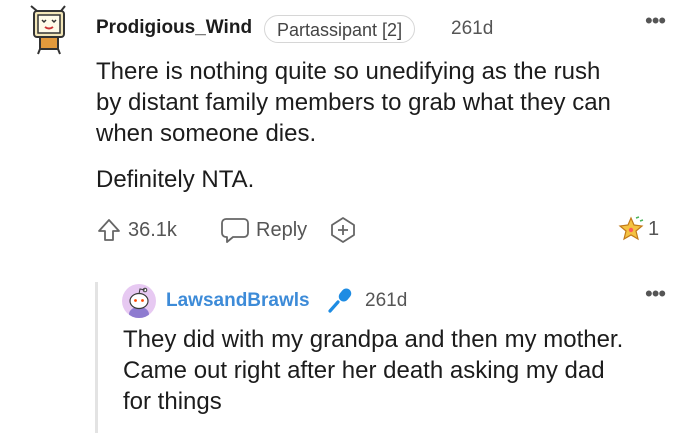 Image resolution: width=700 pixels, height=433 pixels. What do you see at coordinates (206, 133) in the screenshot?
I see `comment-line: when someone dies.` at bounding box center [206, 133].